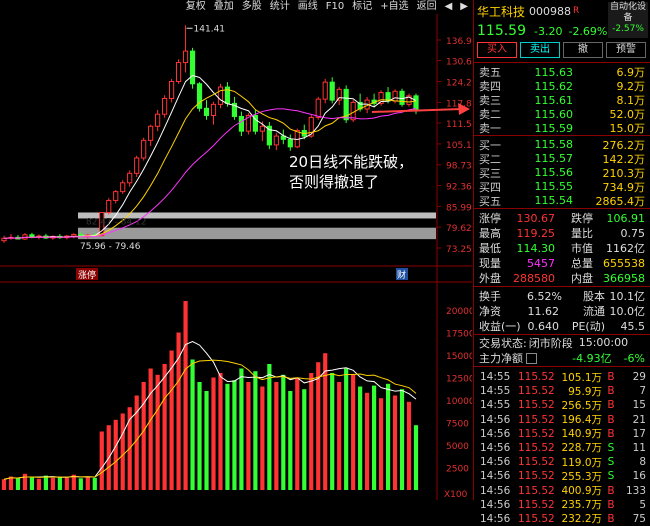  I want to click on stat-value: 119.25, so click(536, 233).